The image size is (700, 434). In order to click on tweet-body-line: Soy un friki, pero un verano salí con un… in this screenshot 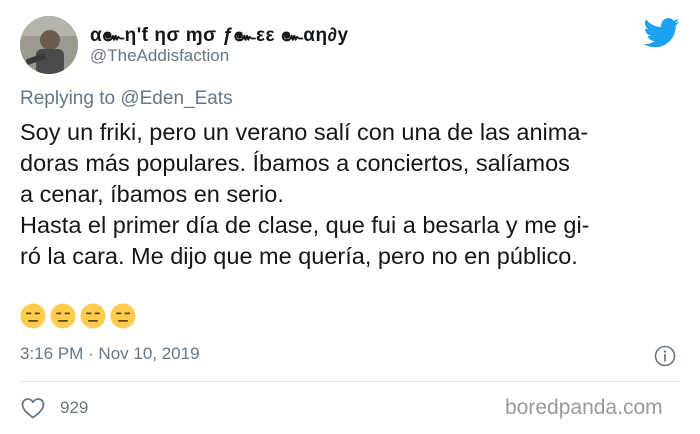, I will do `click(304, 132)`.